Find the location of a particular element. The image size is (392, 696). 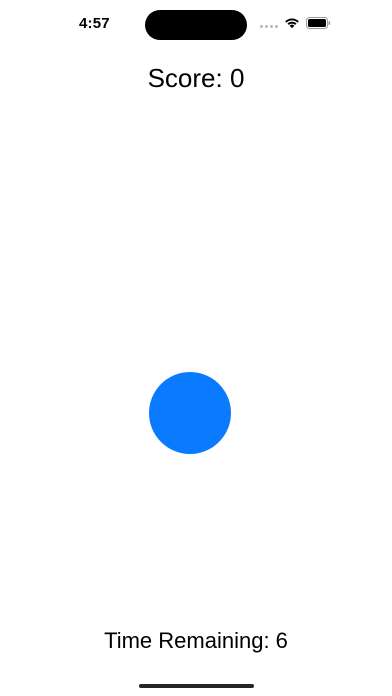

status-icons is located at coordinates (295, 23).